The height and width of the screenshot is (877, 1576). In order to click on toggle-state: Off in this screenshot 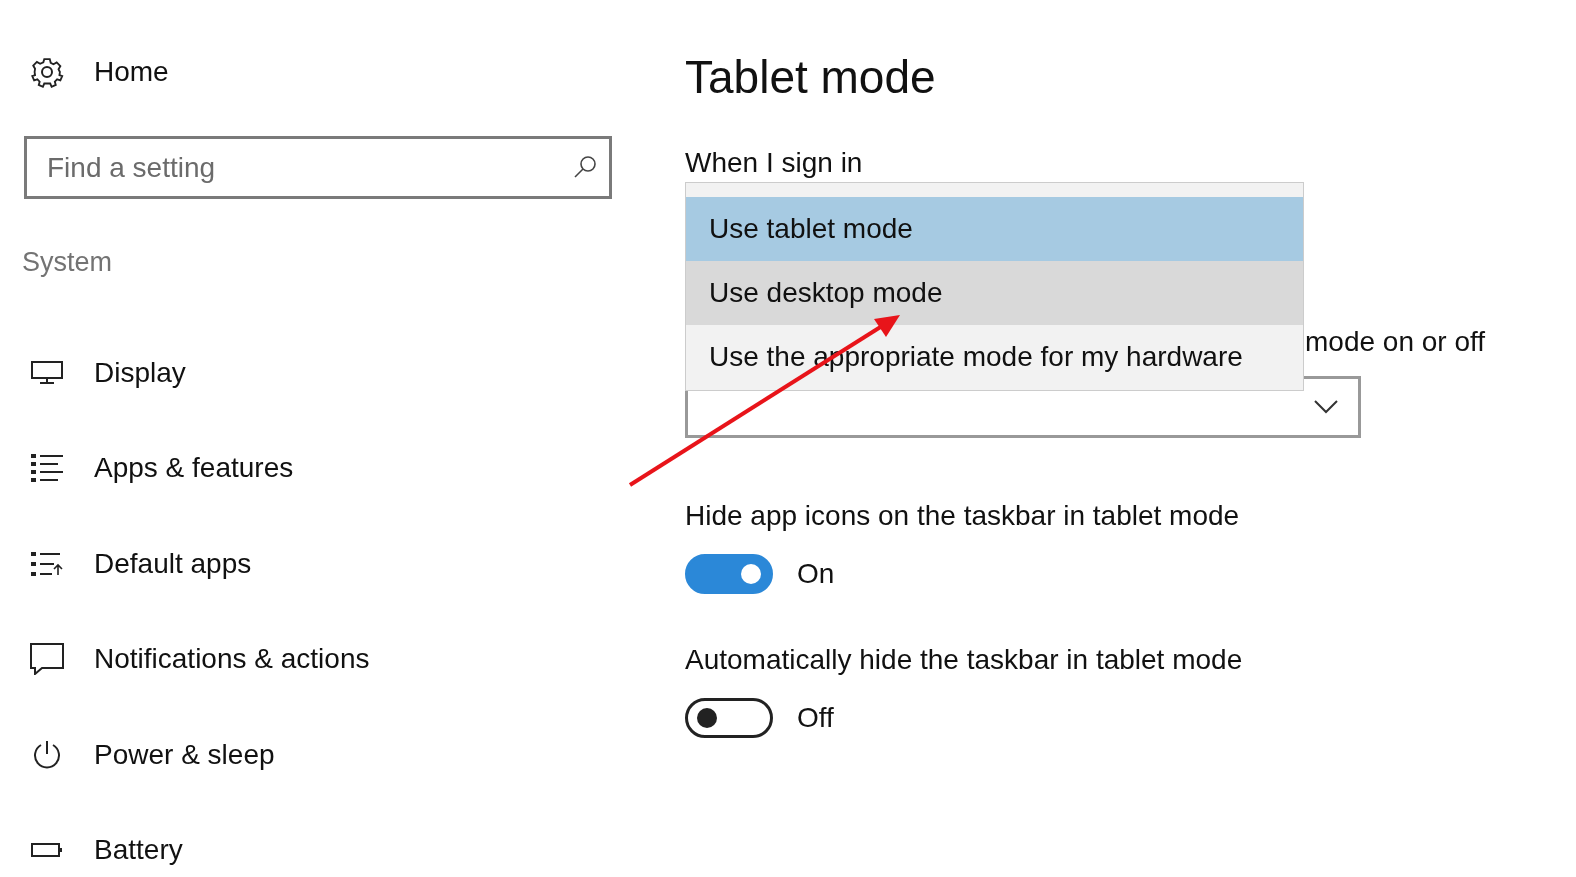, I will do `click(815, 718)`.